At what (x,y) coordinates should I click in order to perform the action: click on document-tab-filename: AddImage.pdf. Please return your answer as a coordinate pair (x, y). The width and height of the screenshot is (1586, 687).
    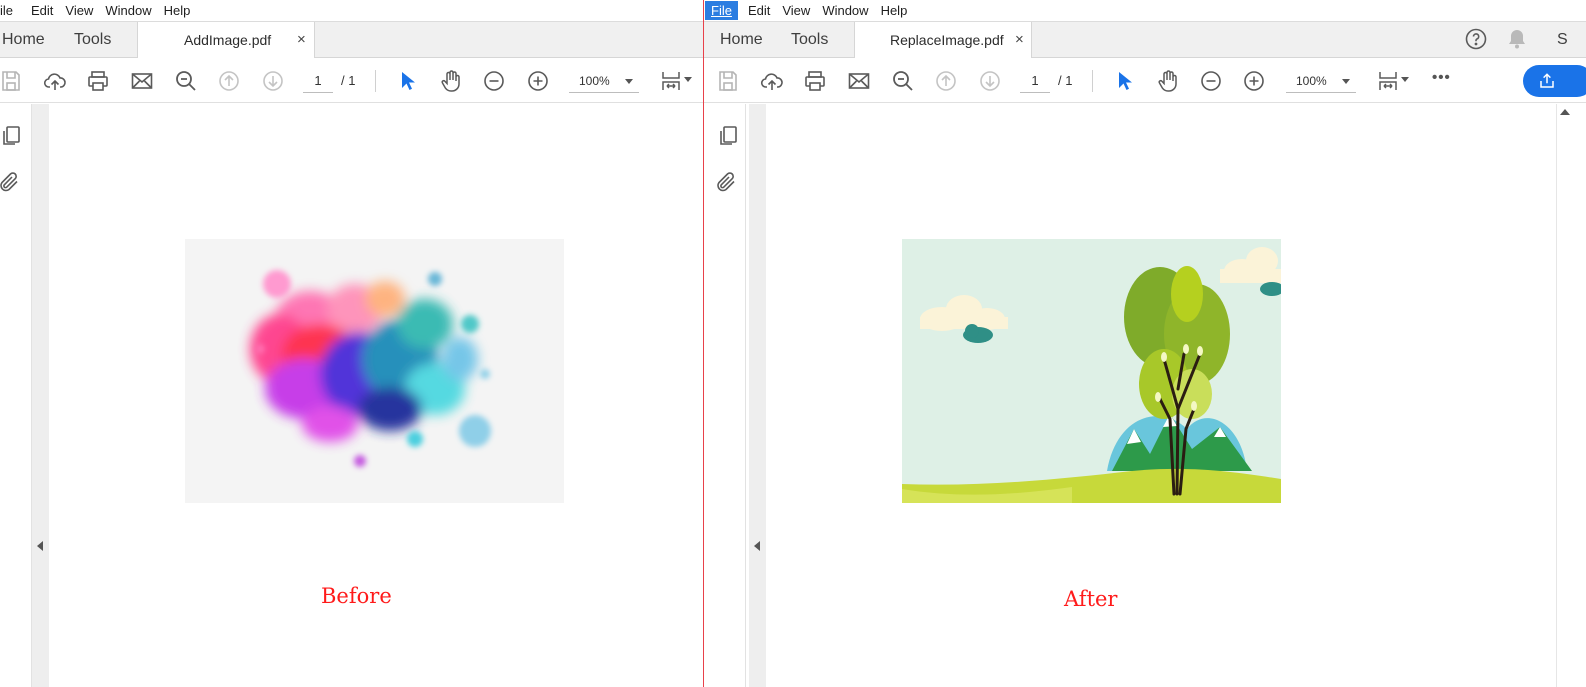
    Looking at the image, I should click on (228, 40).